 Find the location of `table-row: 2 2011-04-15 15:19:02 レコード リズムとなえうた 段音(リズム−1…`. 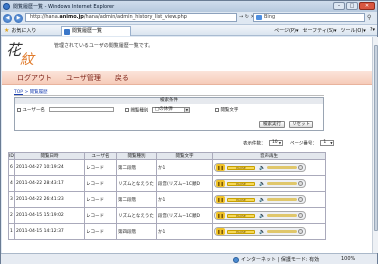

table-row: 2 2011-04-15 15:19:02 レコード リズムとなえうた 段音(リズム−1… is located at coordinates (167, 215).